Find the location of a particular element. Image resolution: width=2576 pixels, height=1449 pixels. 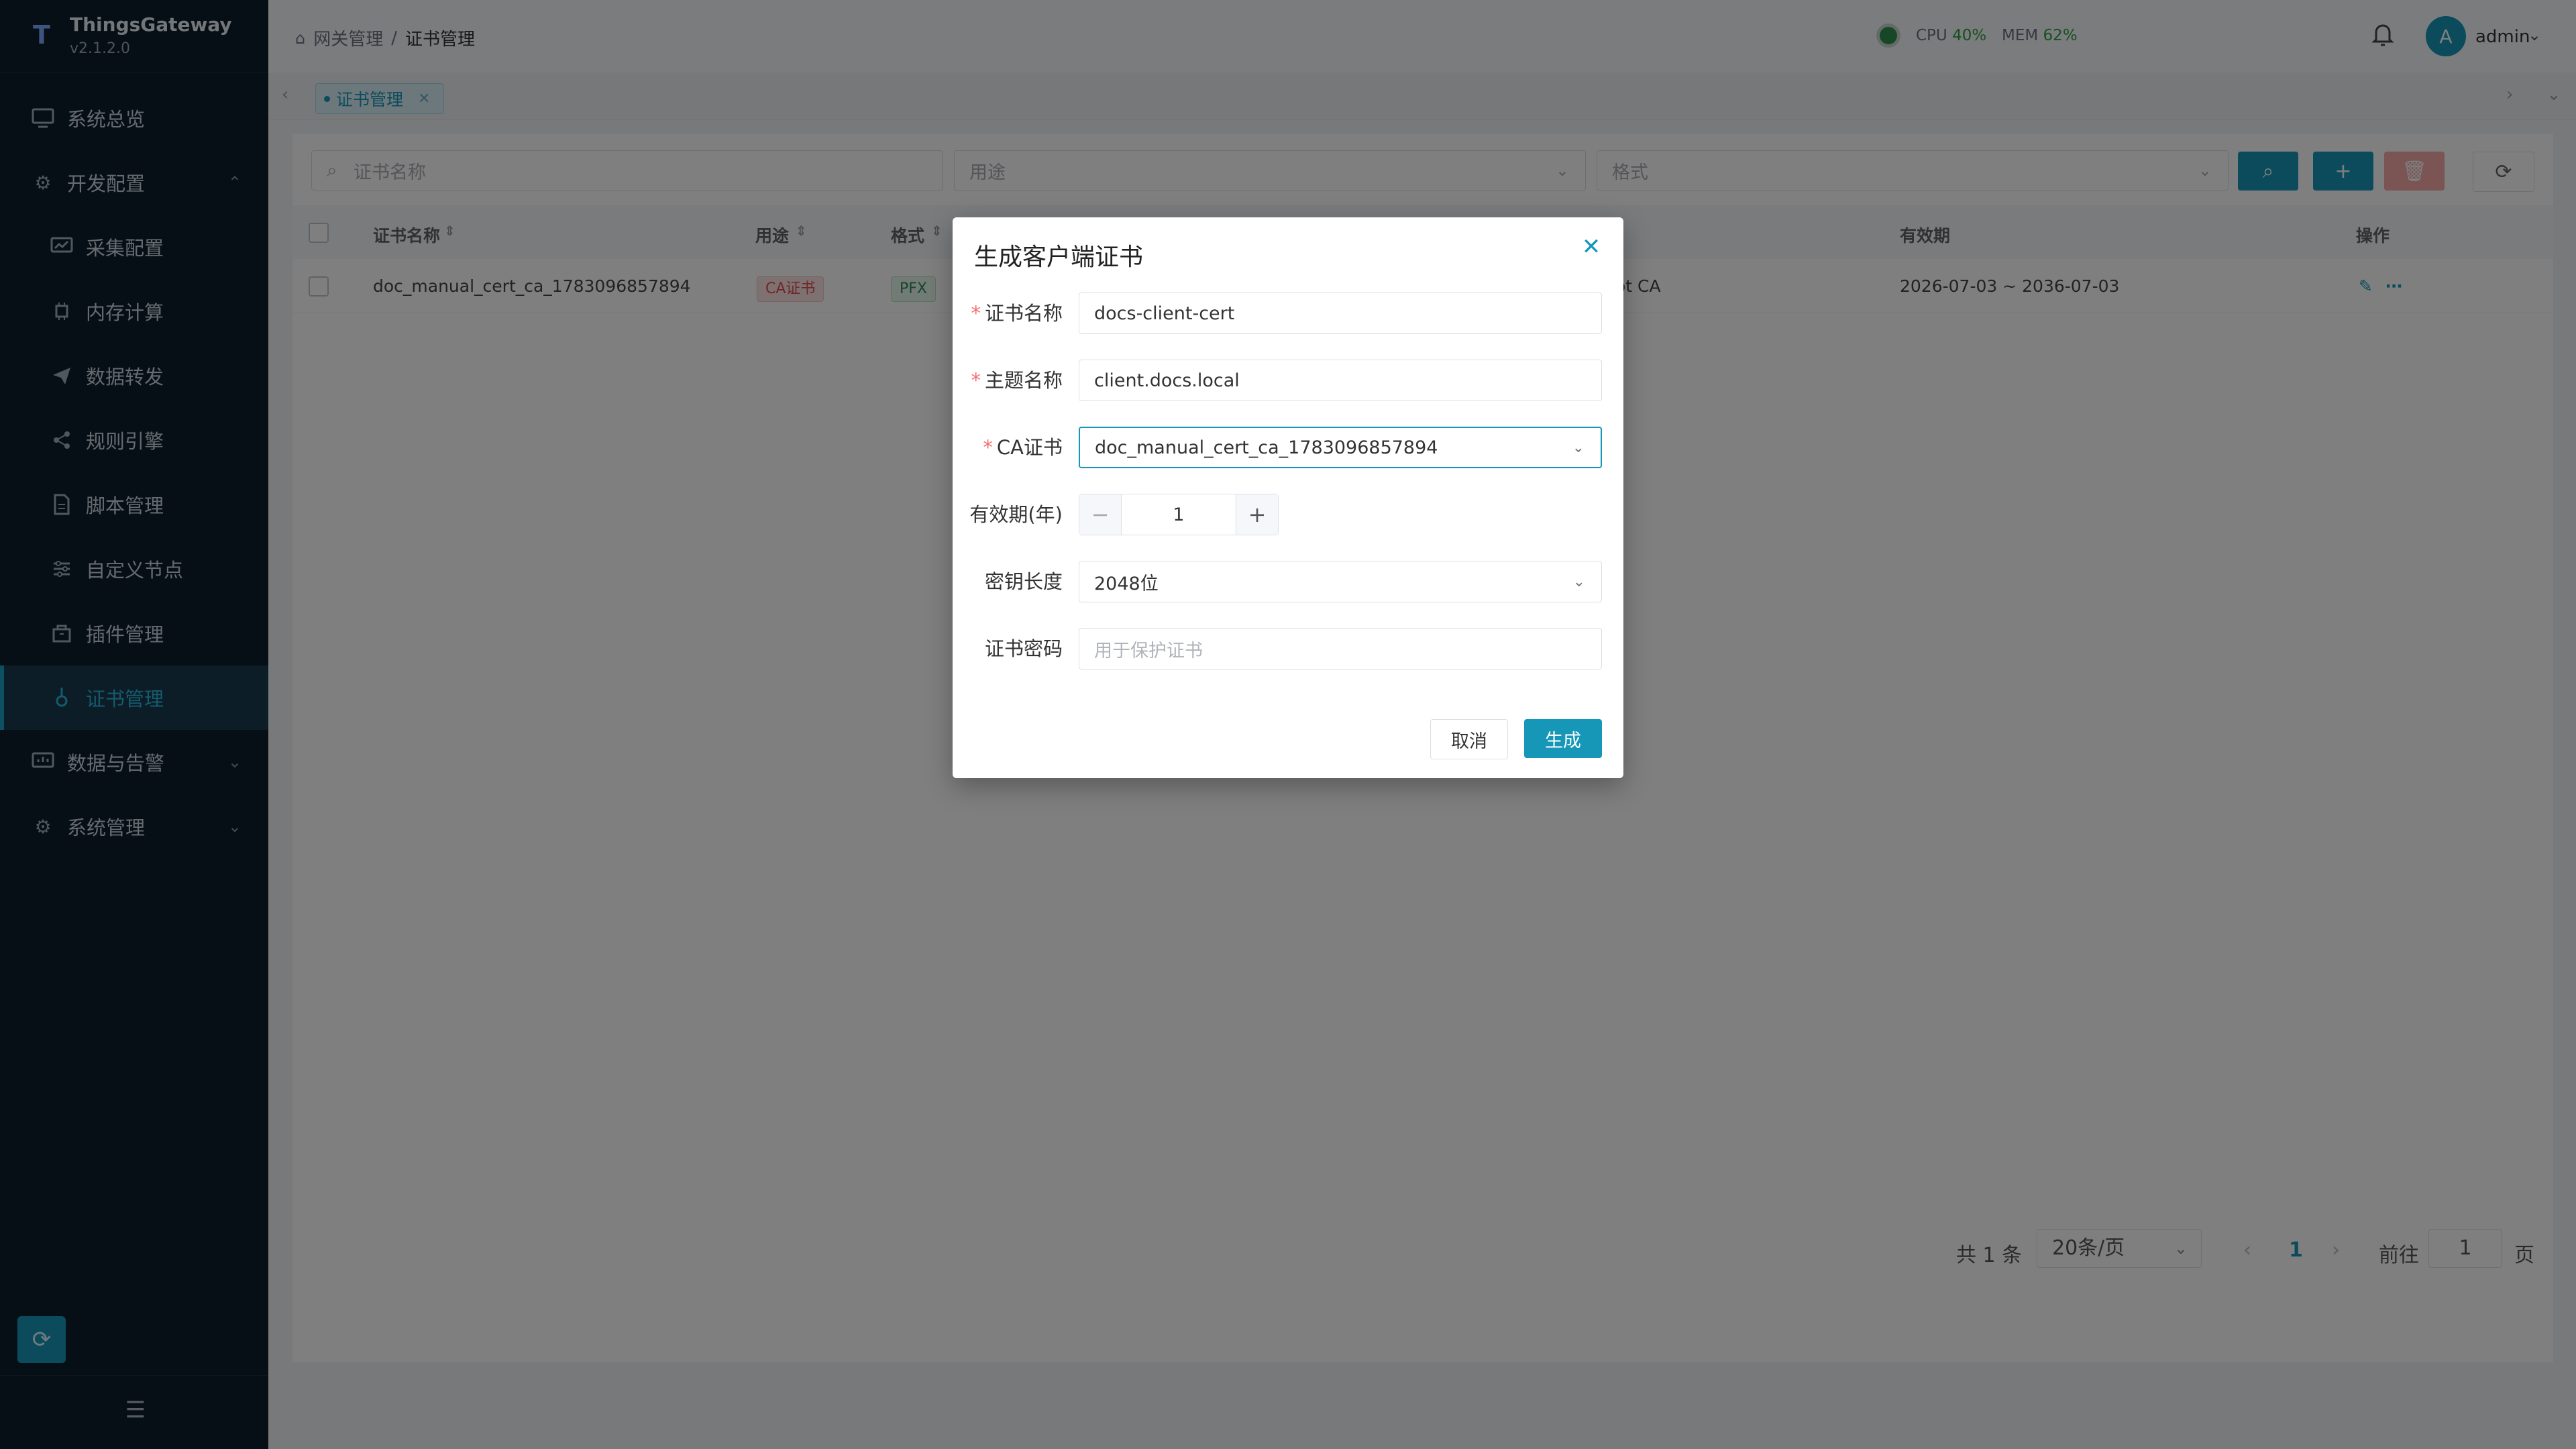

password-label: 证书密码 is located at coordinates (1023, 648).